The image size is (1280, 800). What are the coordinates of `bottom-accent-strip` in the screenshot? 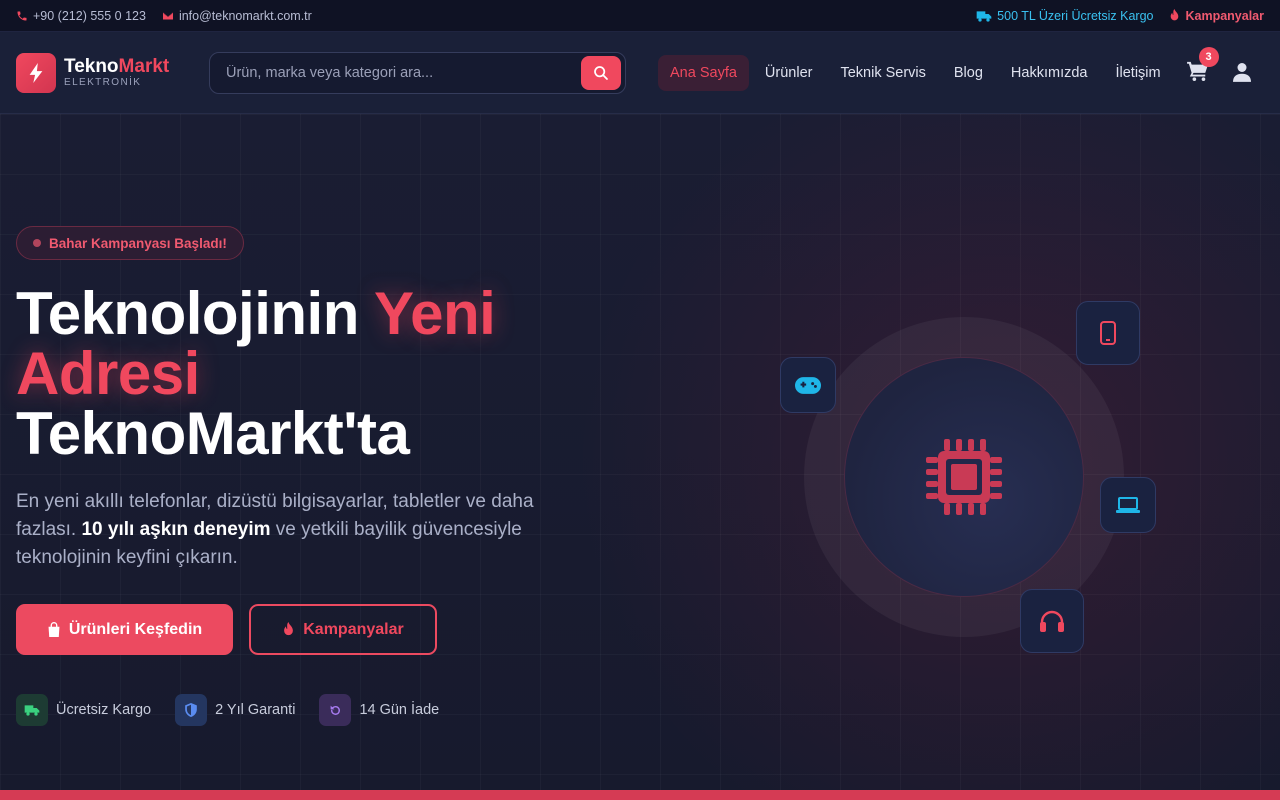 It's located at (640, 795).